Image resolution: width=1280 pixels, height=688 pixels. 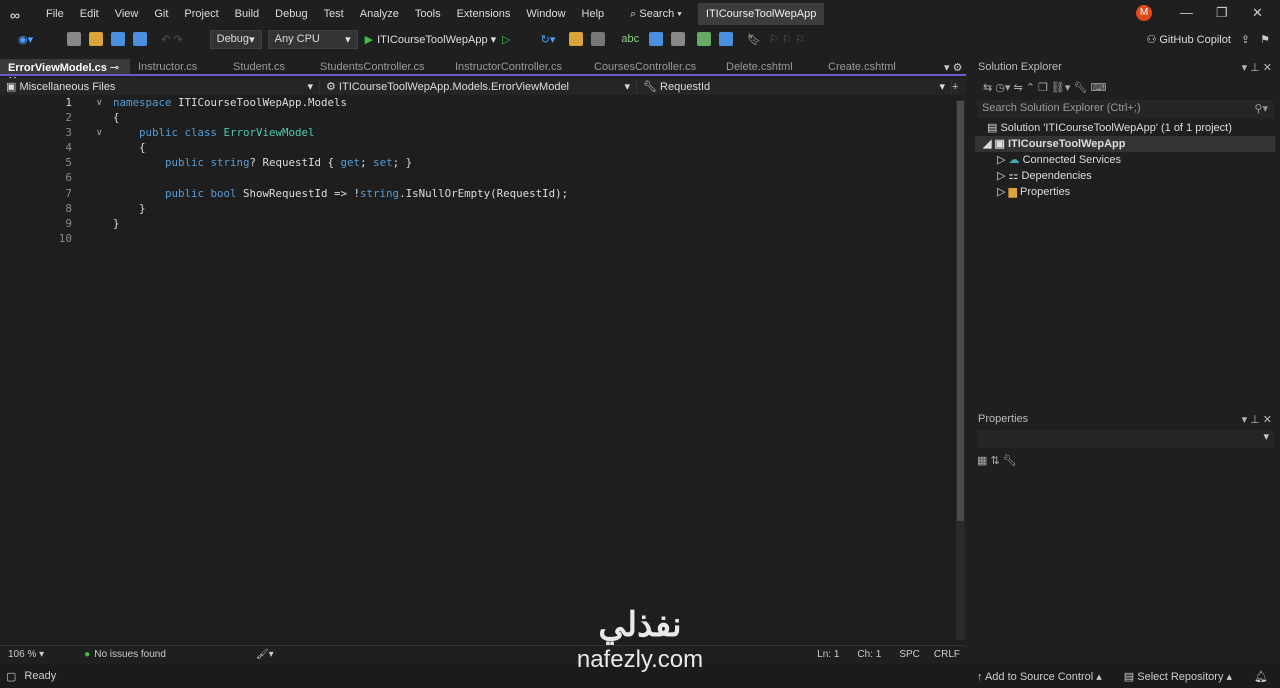 What do you see at coordinates (1044, 87) in the screenshot?
I see `sync-icon: ⇆ ◷▾ ⇋ ⌃ ❐ ⛓▾ 🔧︎ ⌨` at bounding box center [1044, 87].